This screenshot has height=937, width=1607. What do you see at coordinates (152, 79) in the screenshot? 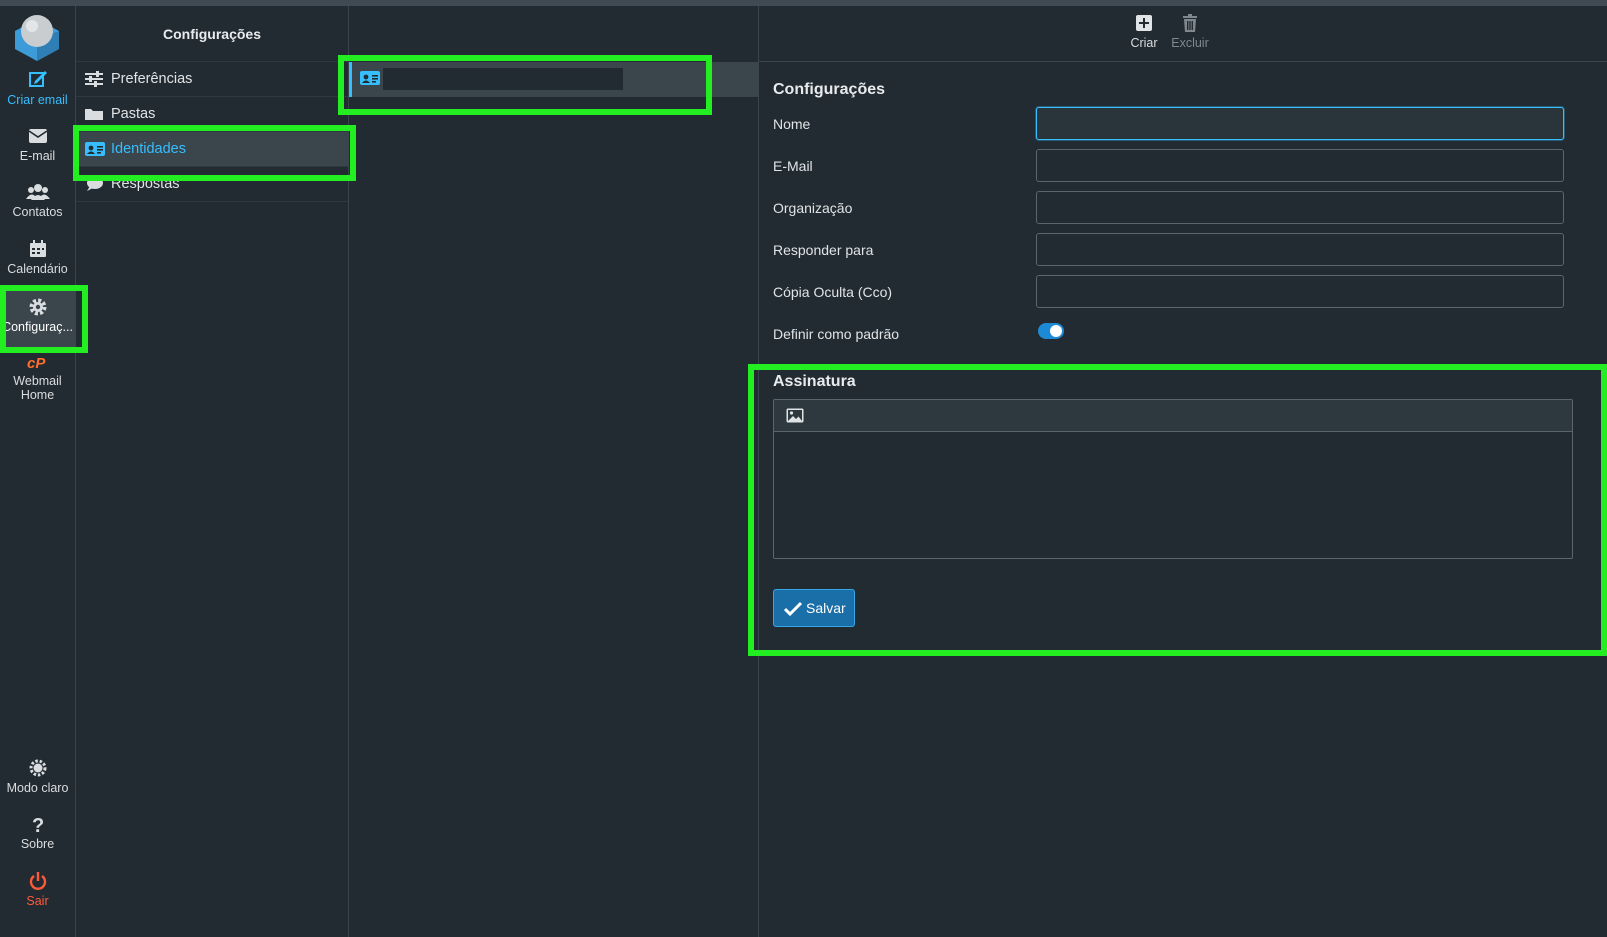
I see `nav-item-label: Preferências` at bounding box center [152, 79].